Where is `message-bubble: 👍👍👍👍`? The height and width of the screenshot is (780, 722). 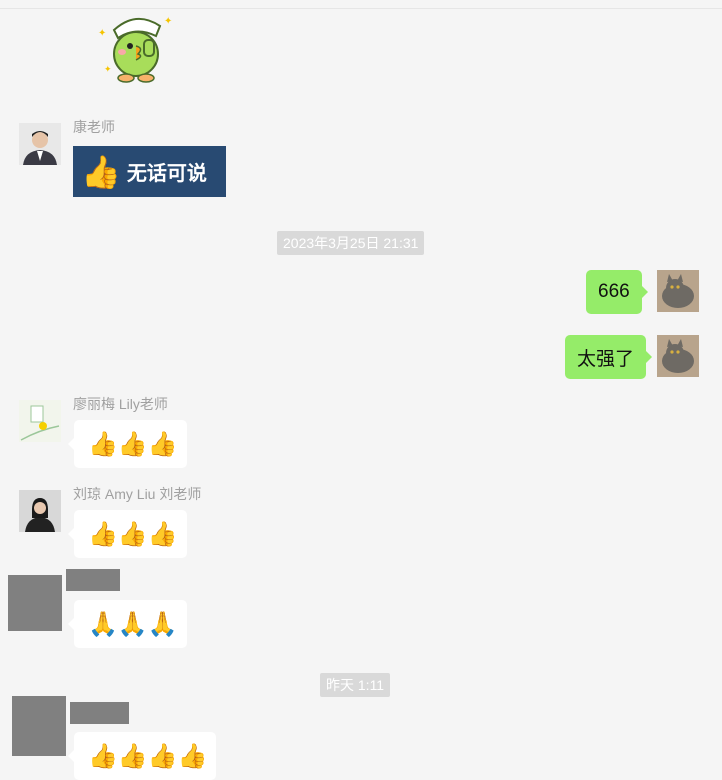 message-bubble: 👍👍👍👍 is located at coordinates (142, 756).